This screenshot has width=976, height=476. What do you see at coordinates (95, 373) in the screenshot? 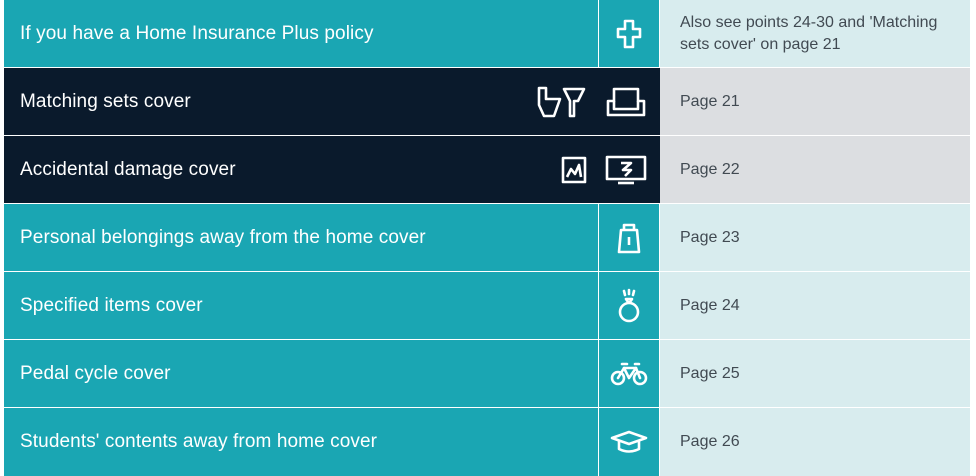
I see `cover-label: Pedal cycle cover` at bounding box center [95, 373].